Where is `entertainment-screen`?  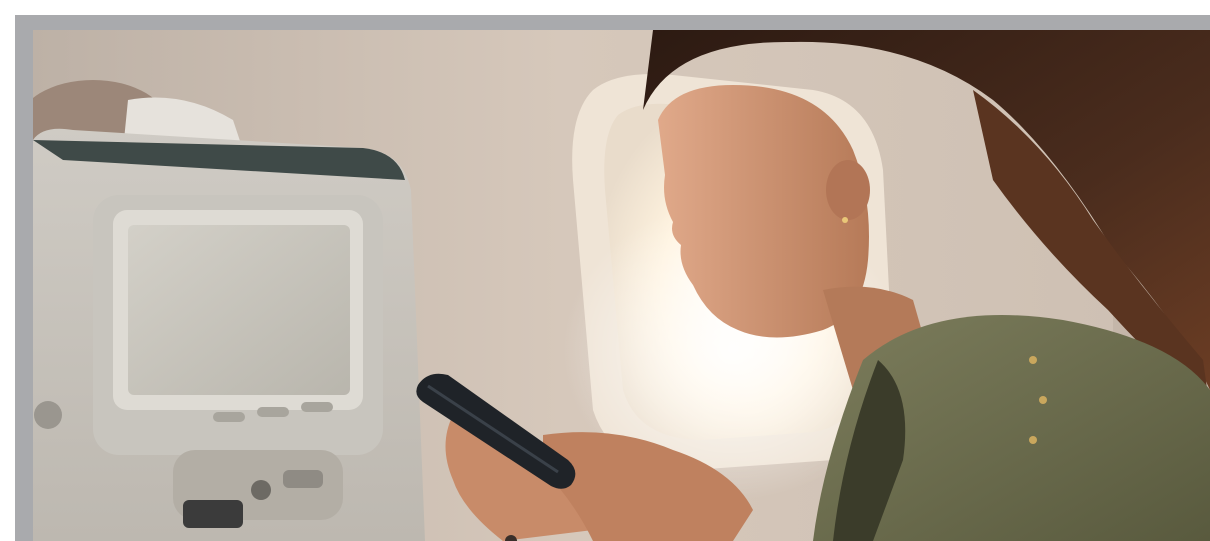 entertainment-screen is located at coordinates (238, 316).